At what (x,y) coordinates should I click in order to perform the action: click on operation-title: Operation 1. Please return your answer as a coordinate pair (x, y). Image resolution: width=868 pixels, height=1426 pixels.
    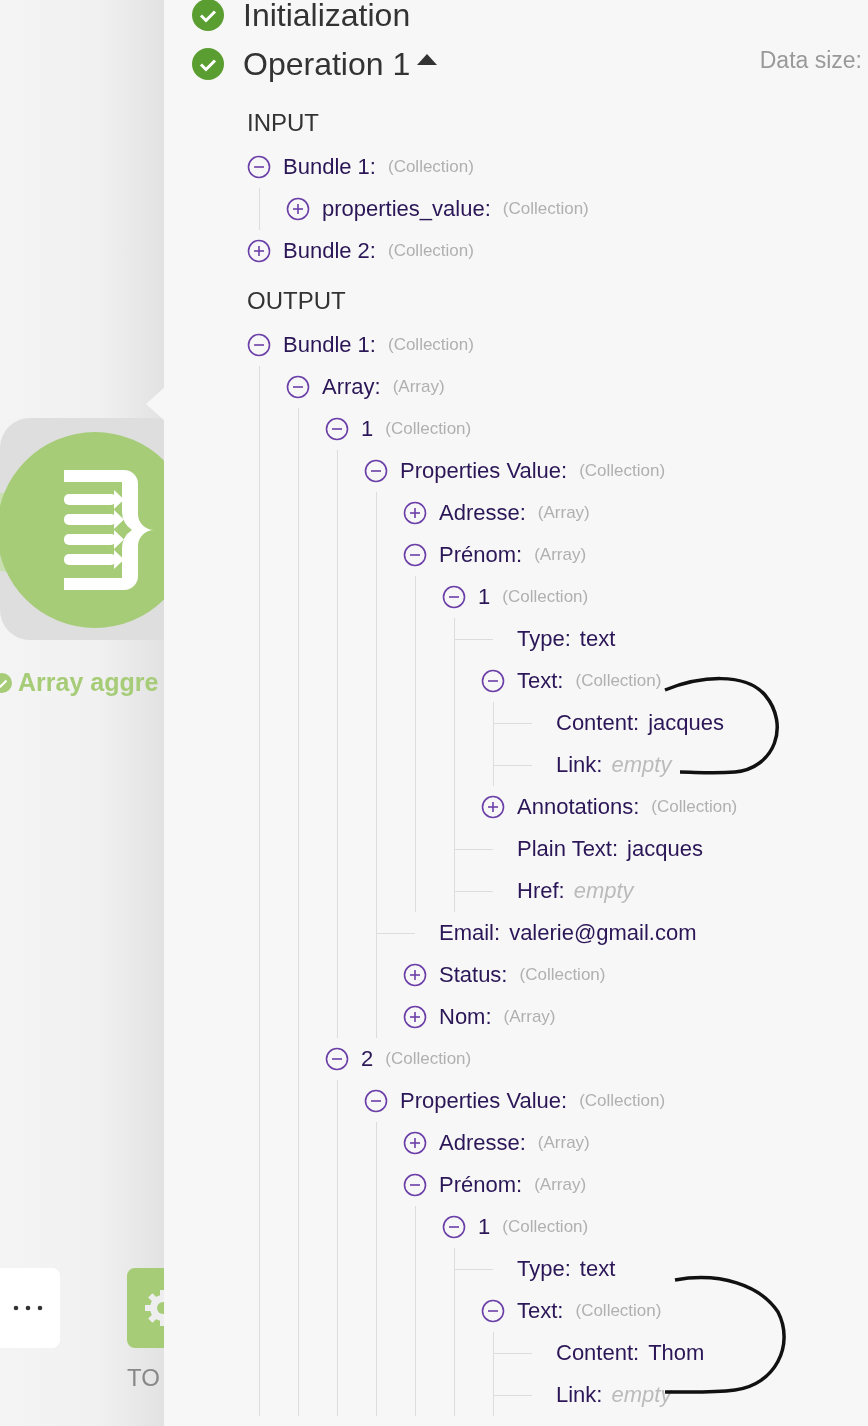
    Looking at the image, I should click on (327, 64).